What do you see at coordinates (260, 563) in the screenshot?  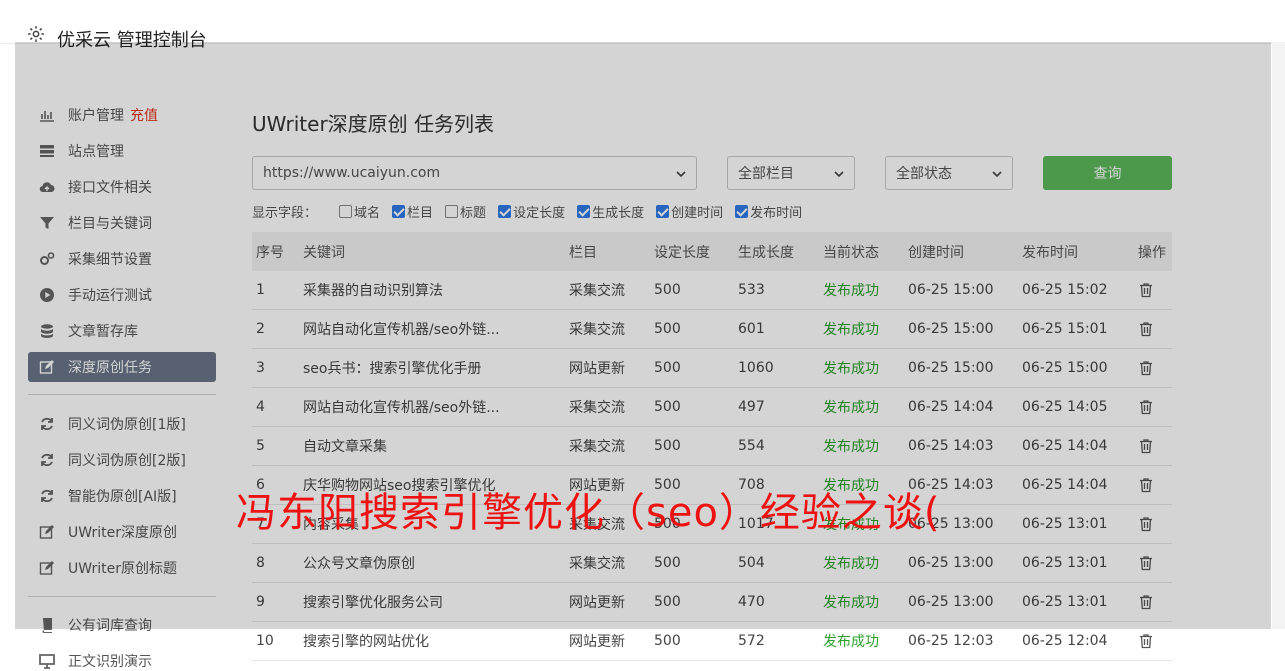 I see `cell-index: 8` at bounding box center [260, 563].